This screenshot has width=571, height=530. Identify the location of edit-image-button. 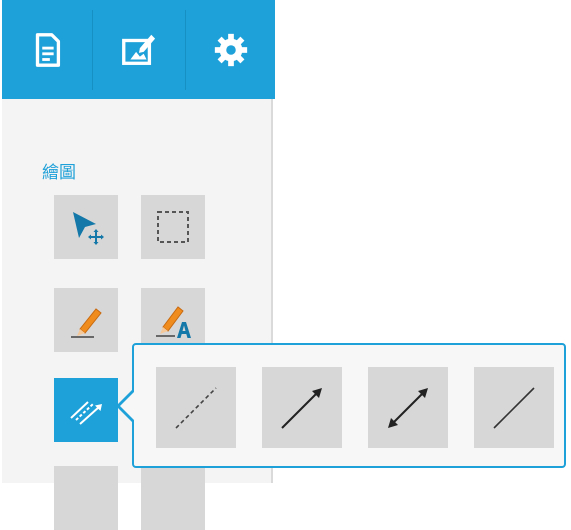
(138, 49).